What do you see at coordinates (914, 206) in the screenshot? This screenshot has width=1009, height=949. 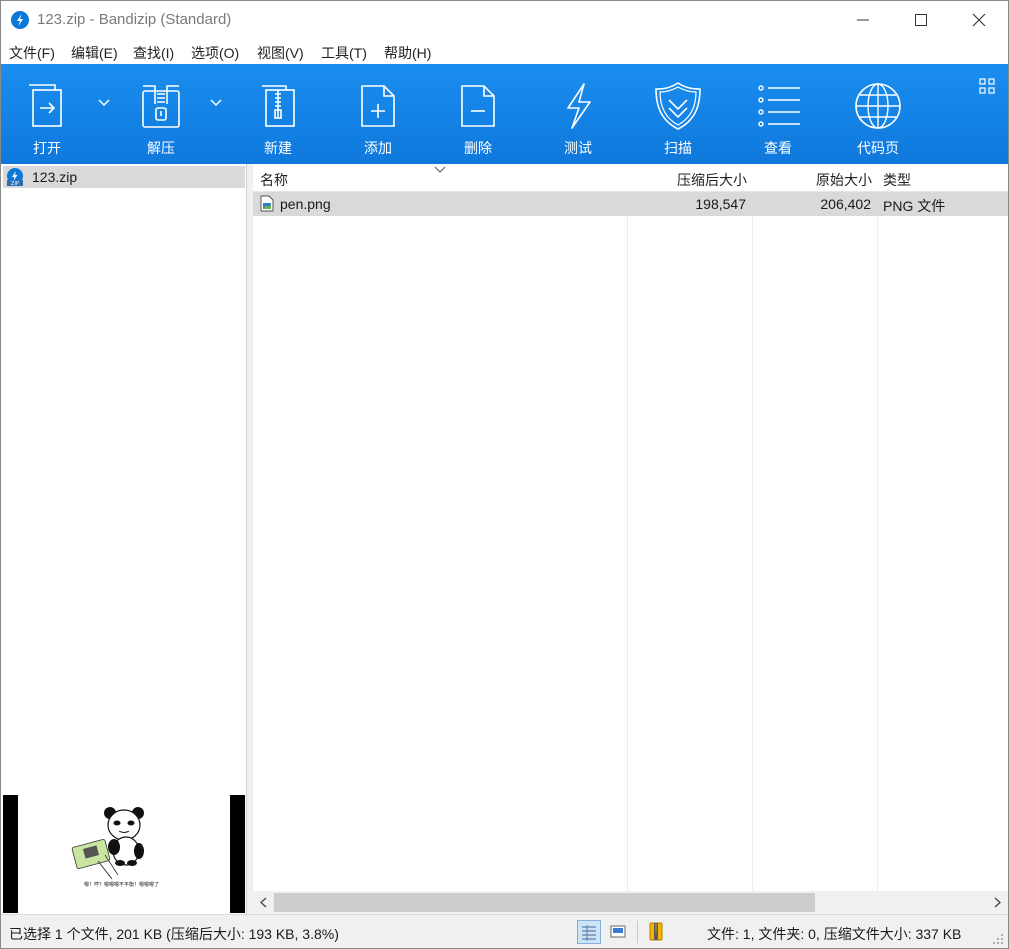 I see `file-type: PNG 文件` at bounding box center [914, 206].